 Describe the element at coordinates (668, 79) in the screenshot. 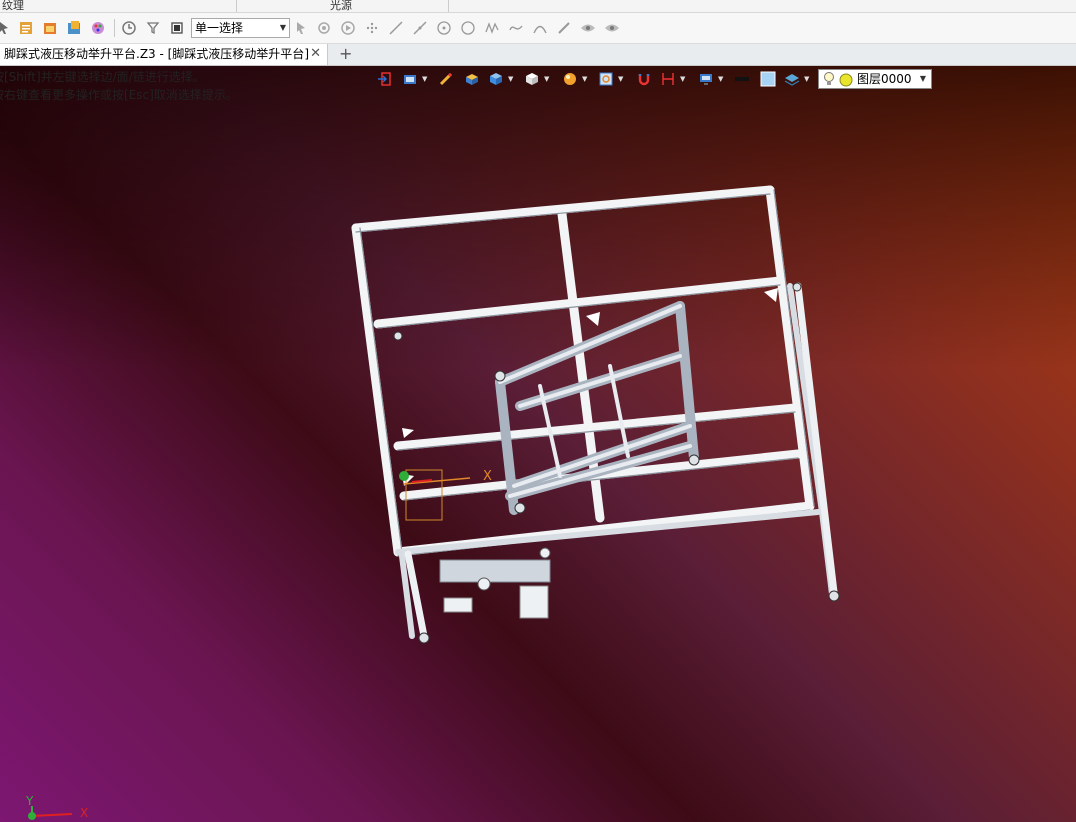

I see `dimension-icon` at that location.